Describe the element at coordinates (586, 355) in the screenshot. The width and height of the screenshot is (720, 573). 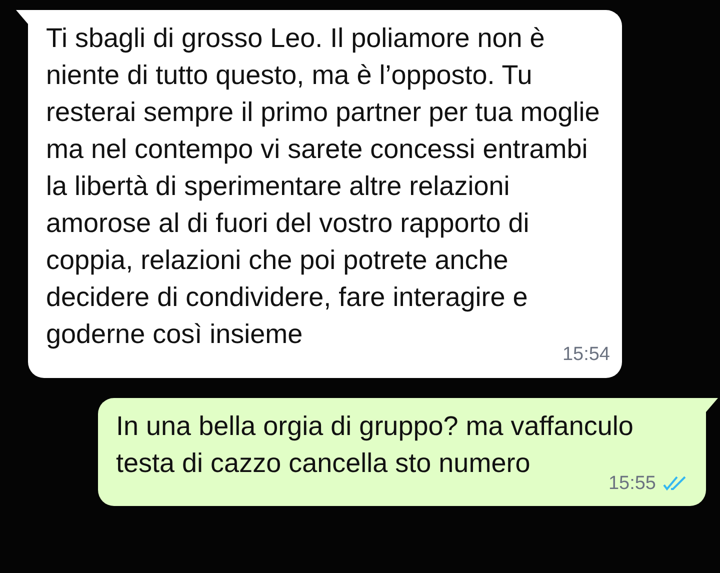
I see `message-time: 15:54` at that location.